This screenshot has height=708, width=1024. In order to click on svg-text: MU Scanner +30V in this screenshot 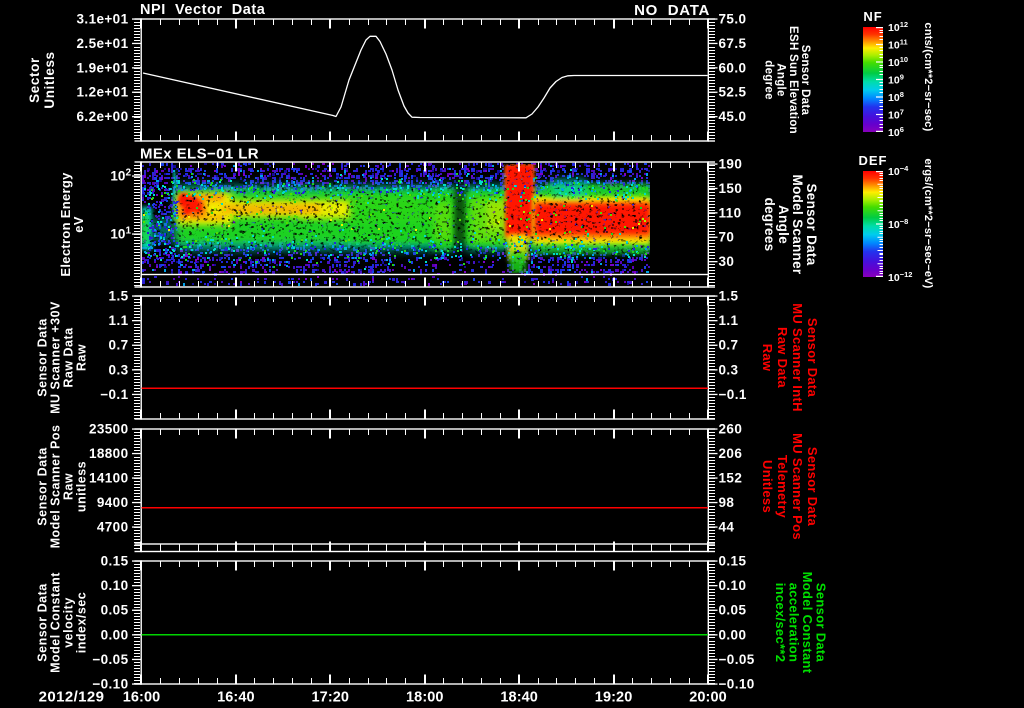, I will do `click(56, 357)`.